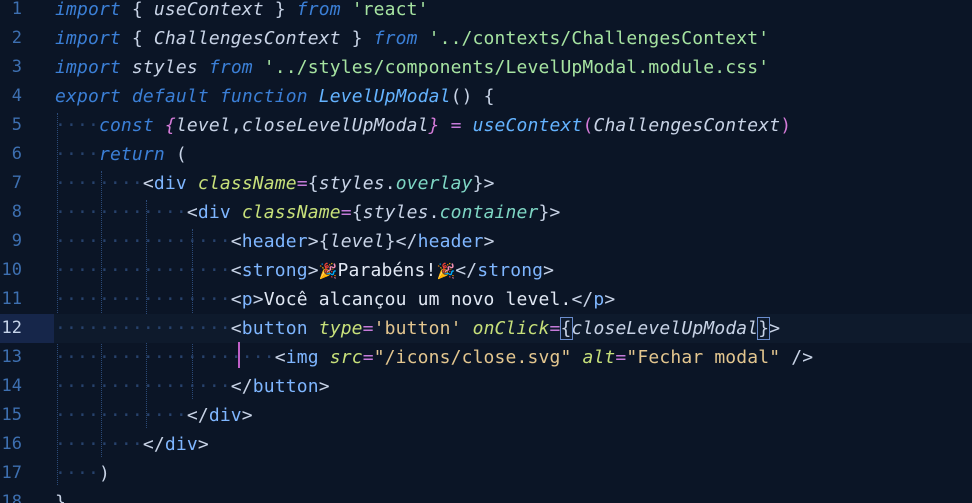  I want to click on code-line: 6 ····return (, so click(486, 154).